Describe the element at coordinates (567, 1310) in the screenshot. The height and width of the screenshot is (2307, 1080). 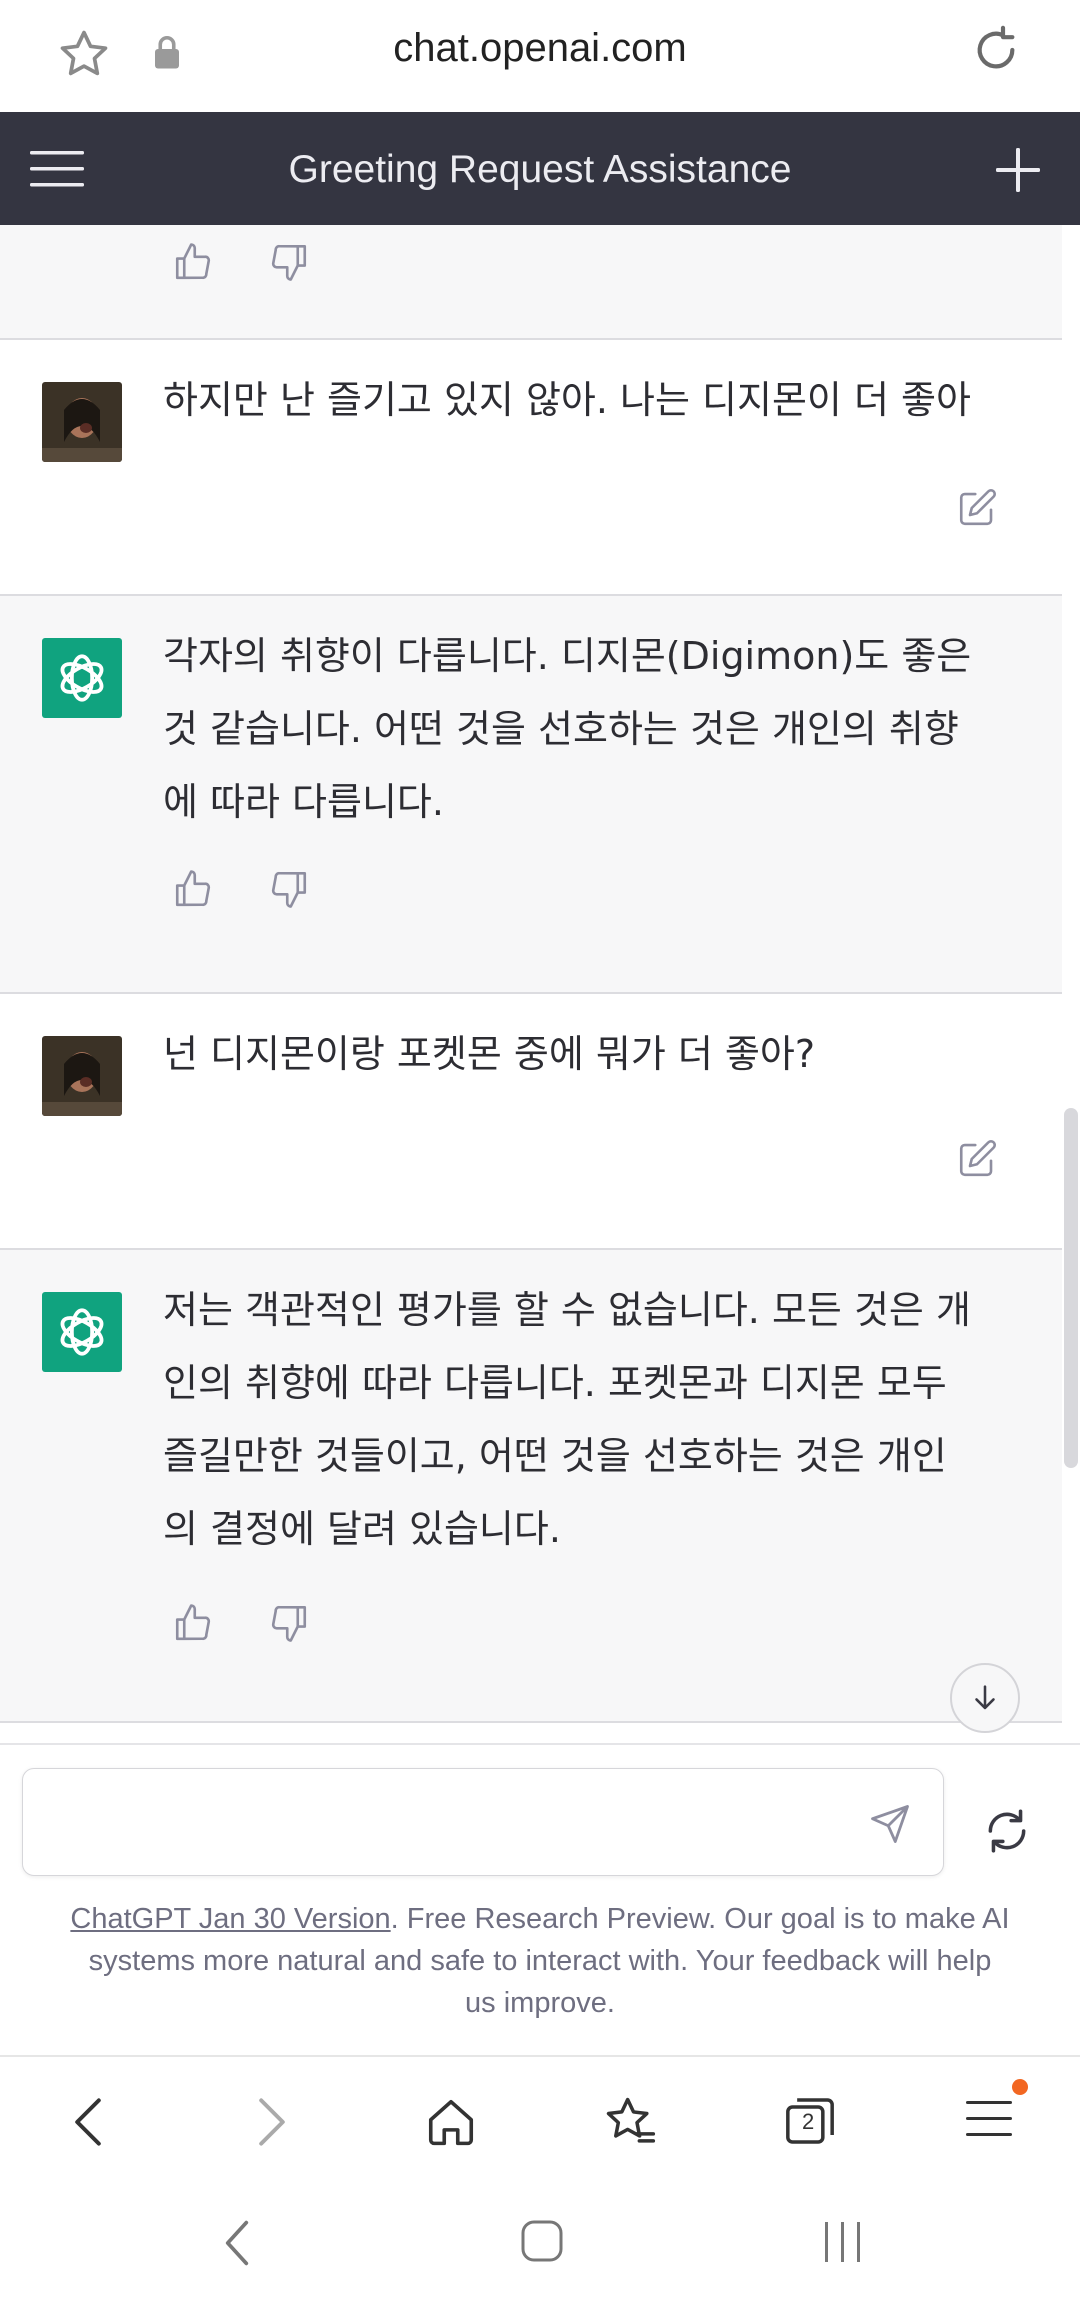
I see `text-line: 저는 객관적인 평가를 할 수 없습니다. 모든 것은 개` at that location.